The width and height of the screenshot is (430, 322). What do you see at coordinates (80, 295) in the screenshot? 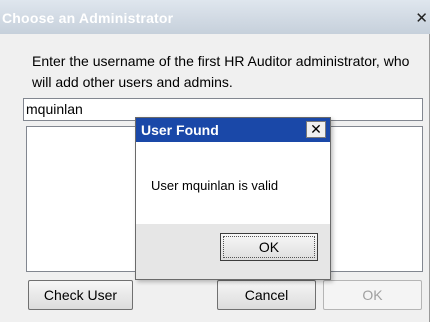
I see `check-user-button: Check User` at bounding box center [80, 295].